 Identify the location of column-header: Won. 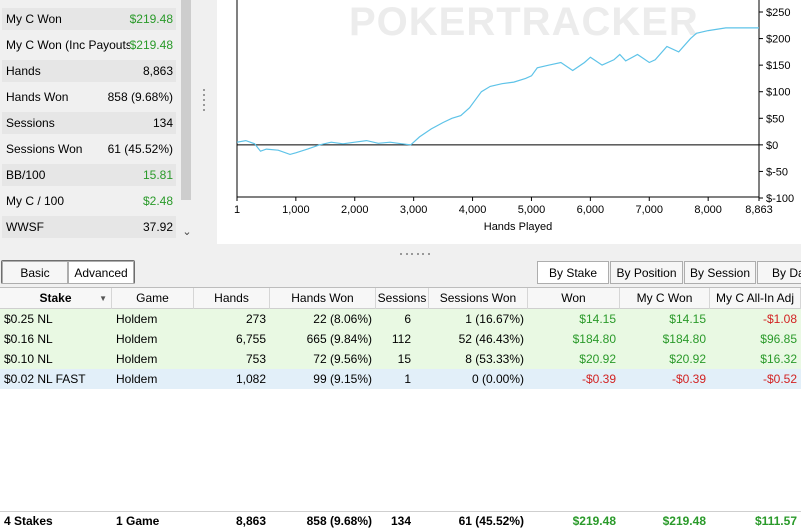
(574, 298).